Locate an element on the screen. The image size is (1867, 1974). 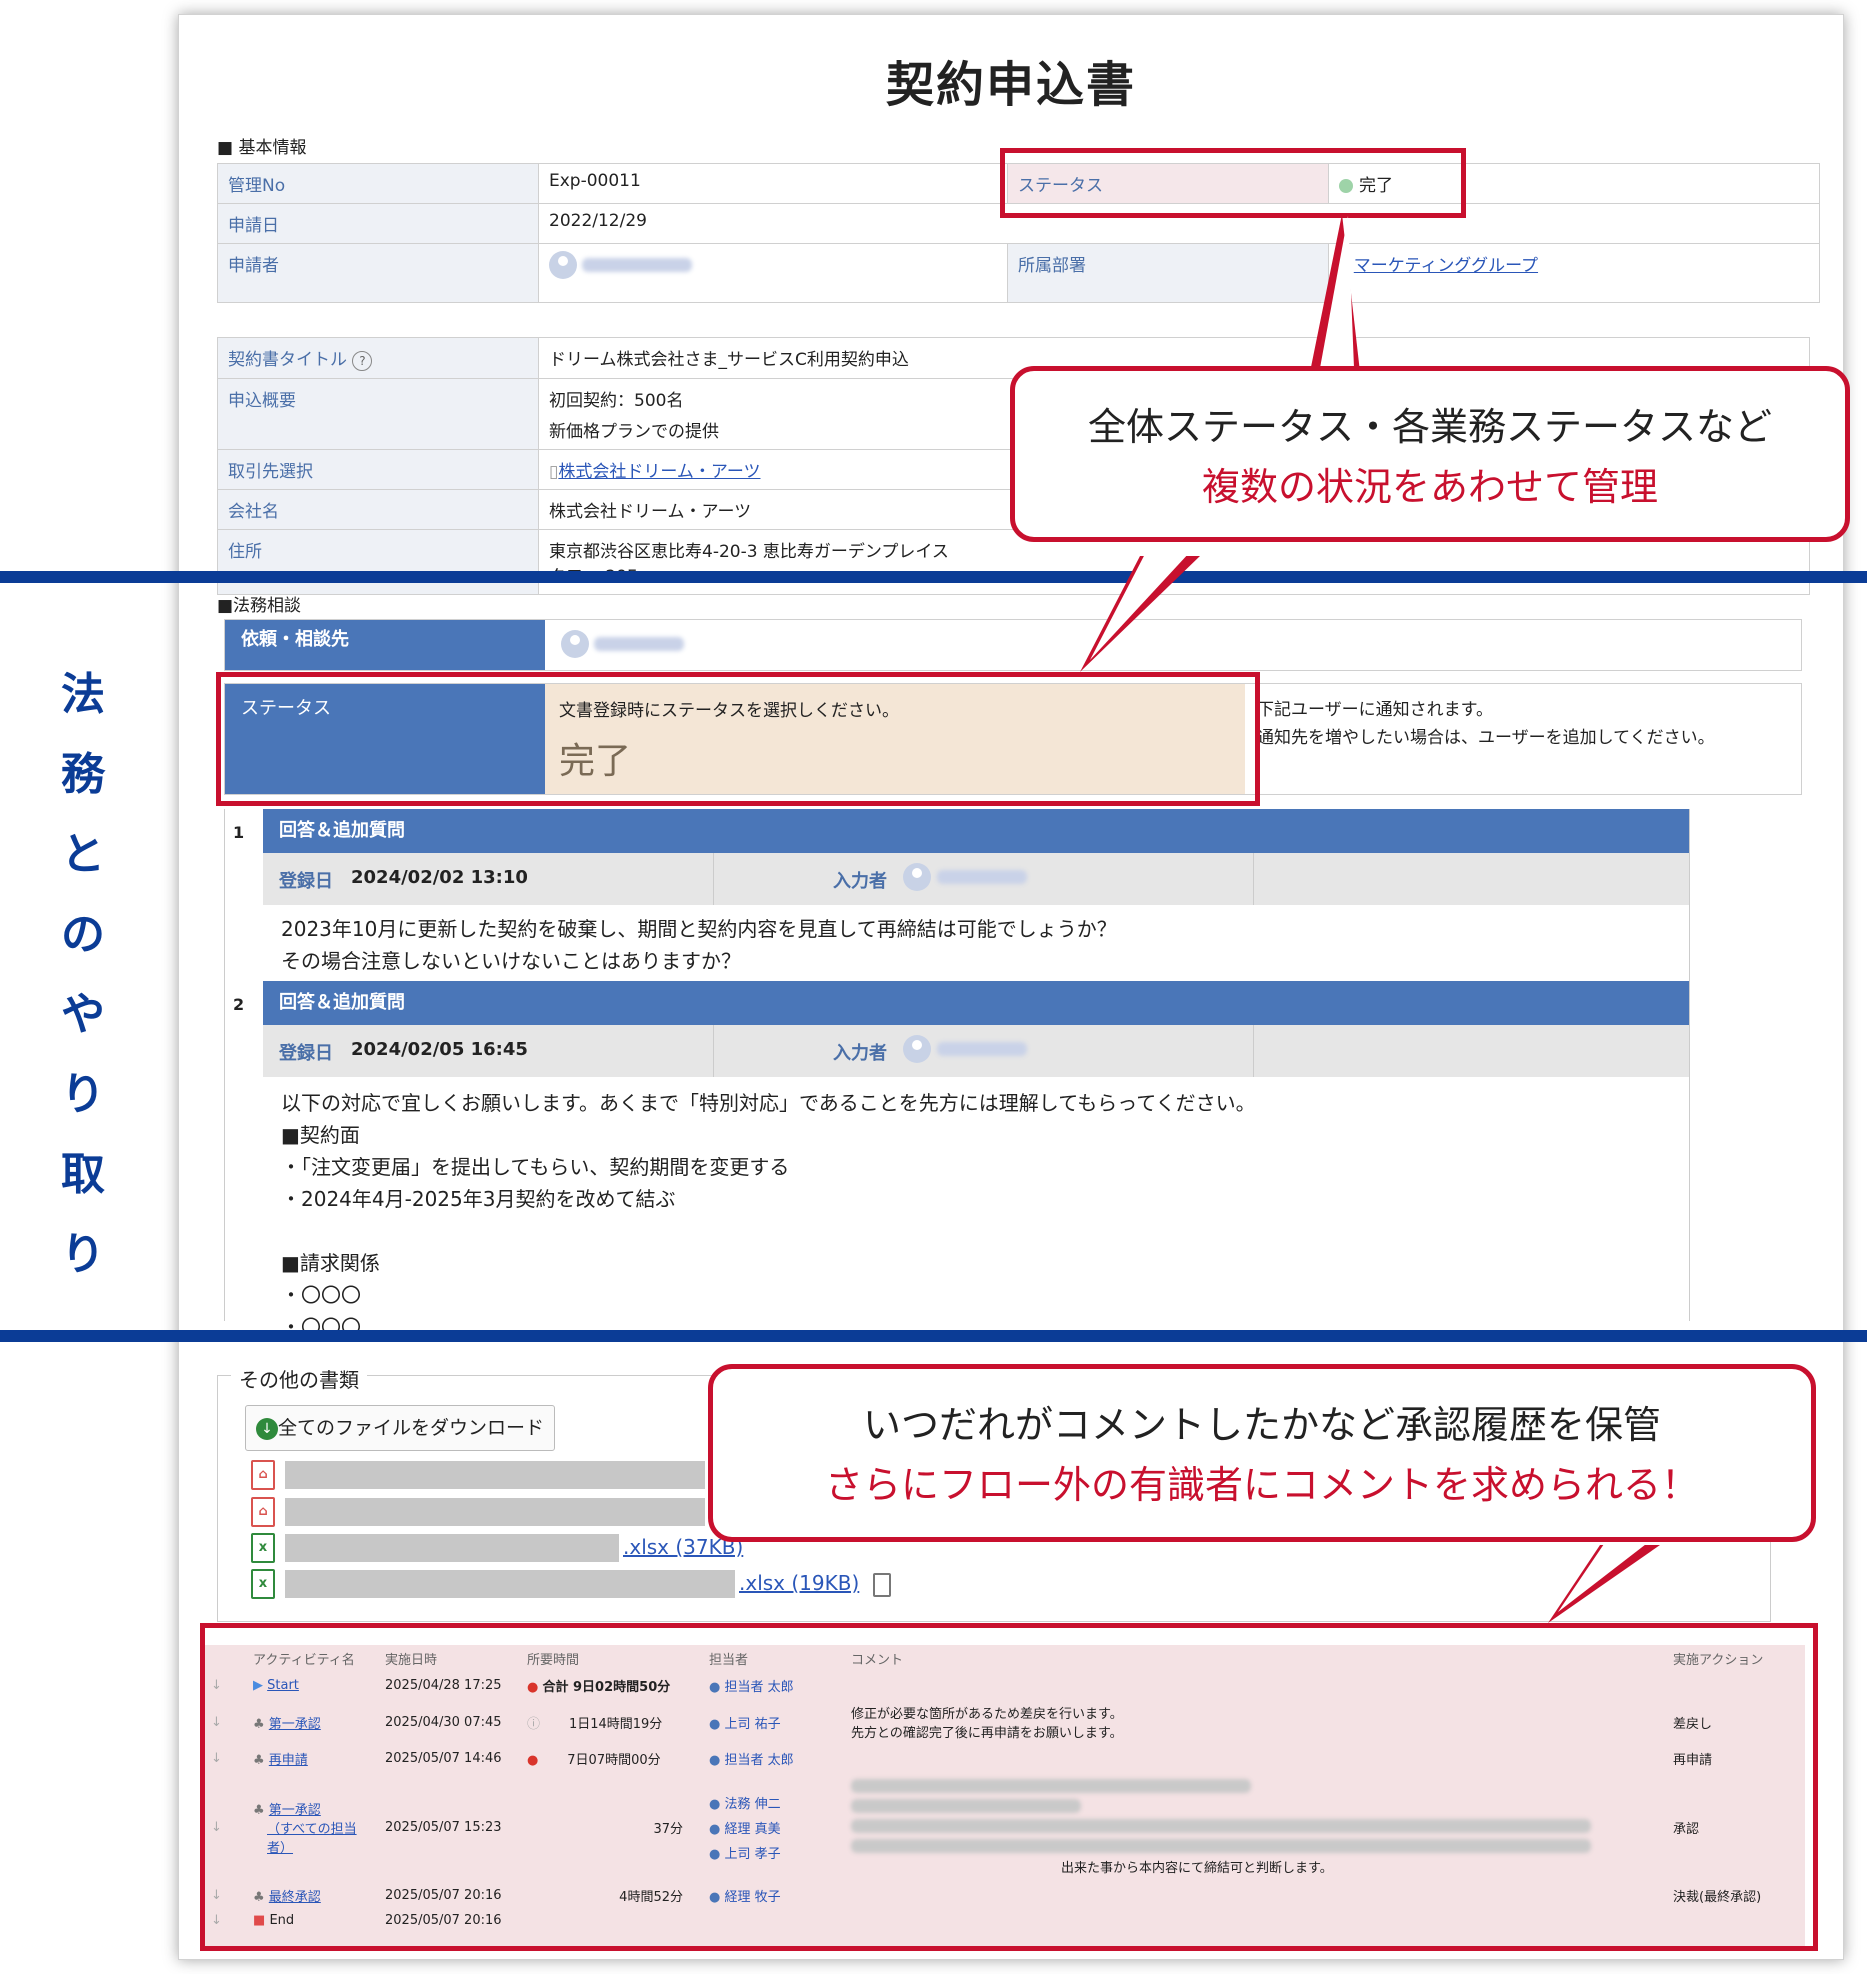
callout-status-line2: 複数の状況をあわせて管理 is located at coordinates (1429, 487).